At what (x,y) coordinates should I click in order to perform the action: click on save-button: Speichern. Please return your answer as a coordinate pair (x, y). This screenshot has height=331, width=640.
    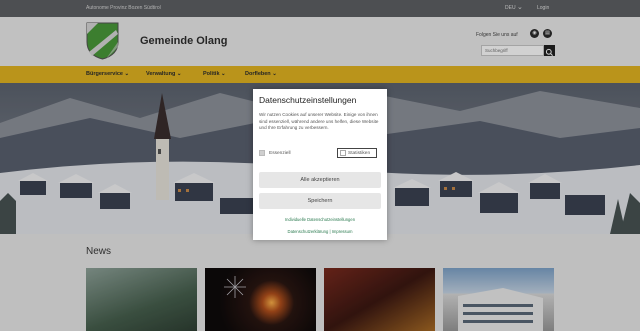
    Looking at the image, I should click on (320, 201).